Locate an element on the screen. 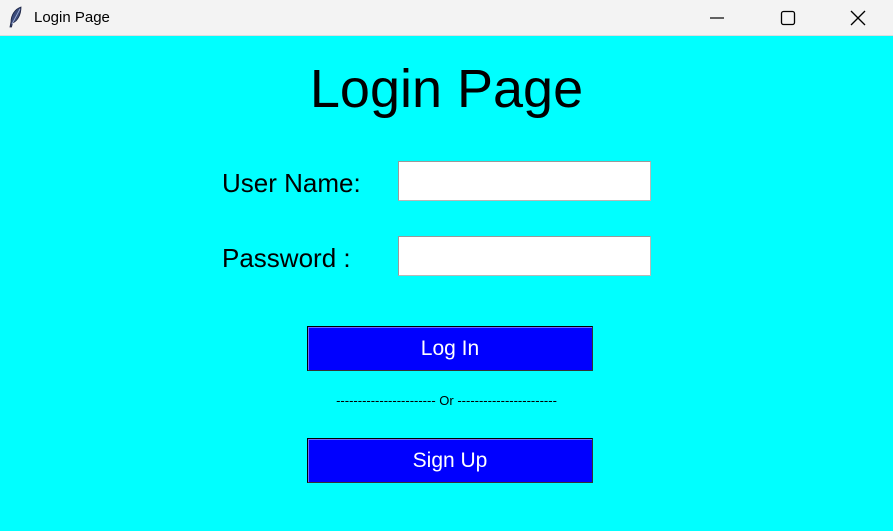 The height and width of the screenshot is (531, 893). maximize-icon is located at coordinates (788, 18).